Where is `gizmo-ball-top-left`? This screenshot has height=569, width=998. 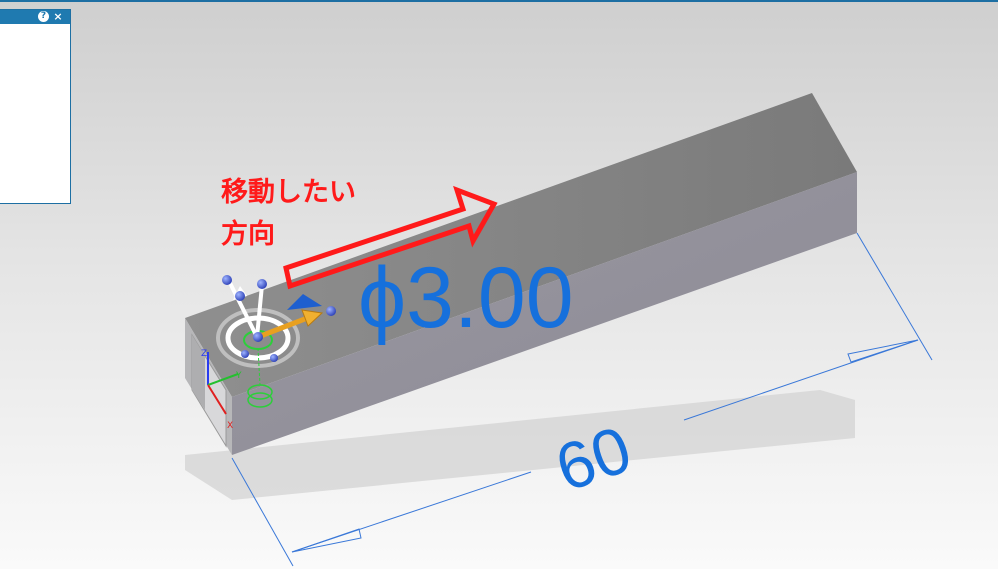
gizmo-ball-top-left is located at coordinates (227, 280).